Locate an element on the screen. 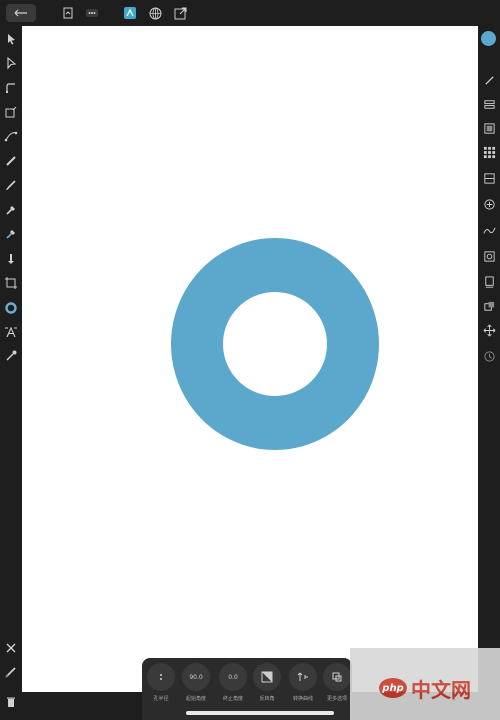  back-icon is located at coordinates (20, 13).